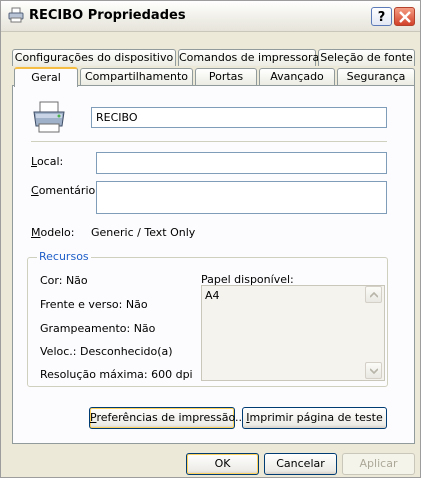 Image resolution: width=421 pixels, height=478 pixels. Describe the element at coordinates (94, 304) in the screenshot. I see `duplex-support: Frente e verso: Não` at that location.